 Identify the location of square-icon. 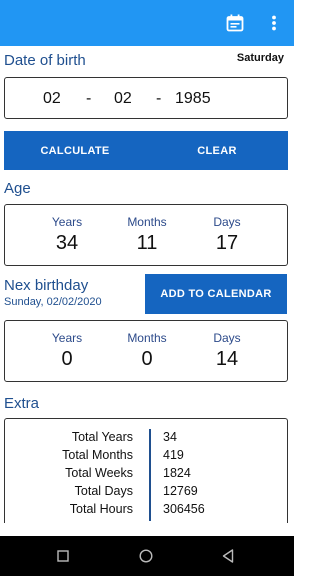
(63, 556).